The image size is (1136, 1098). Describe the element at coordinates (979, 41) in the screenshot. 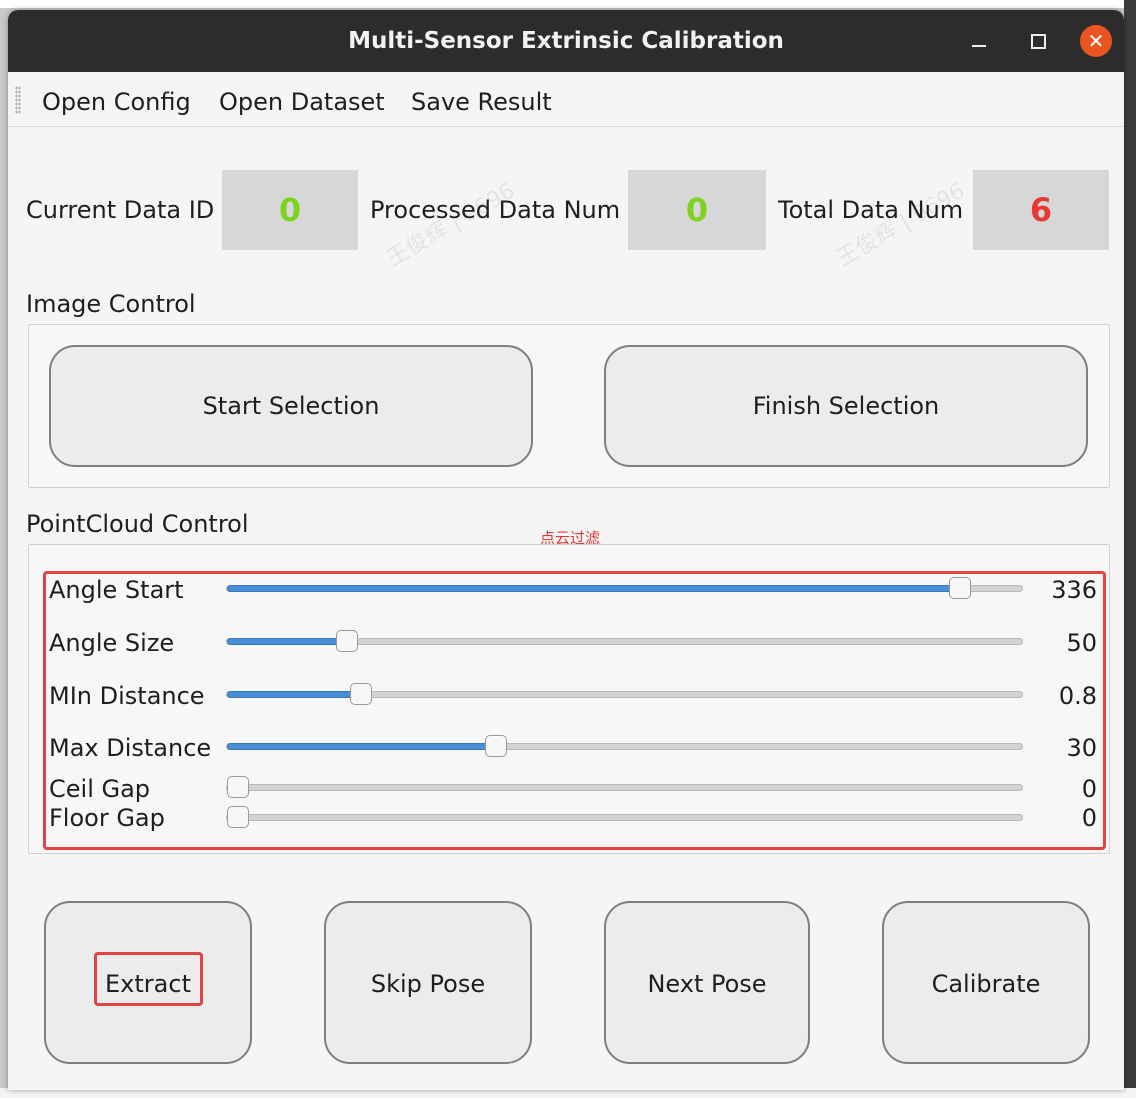

I see `minimize-icon` at that location.